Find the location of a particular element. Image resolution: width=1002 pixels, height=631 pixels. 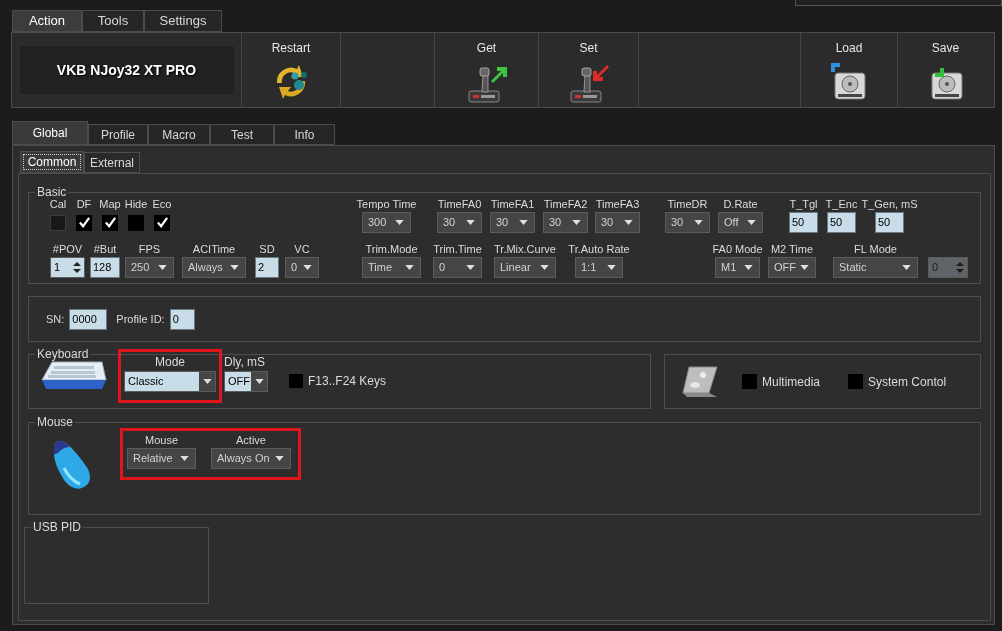

field-label: TimeDR is located at coordinates (687, 204).